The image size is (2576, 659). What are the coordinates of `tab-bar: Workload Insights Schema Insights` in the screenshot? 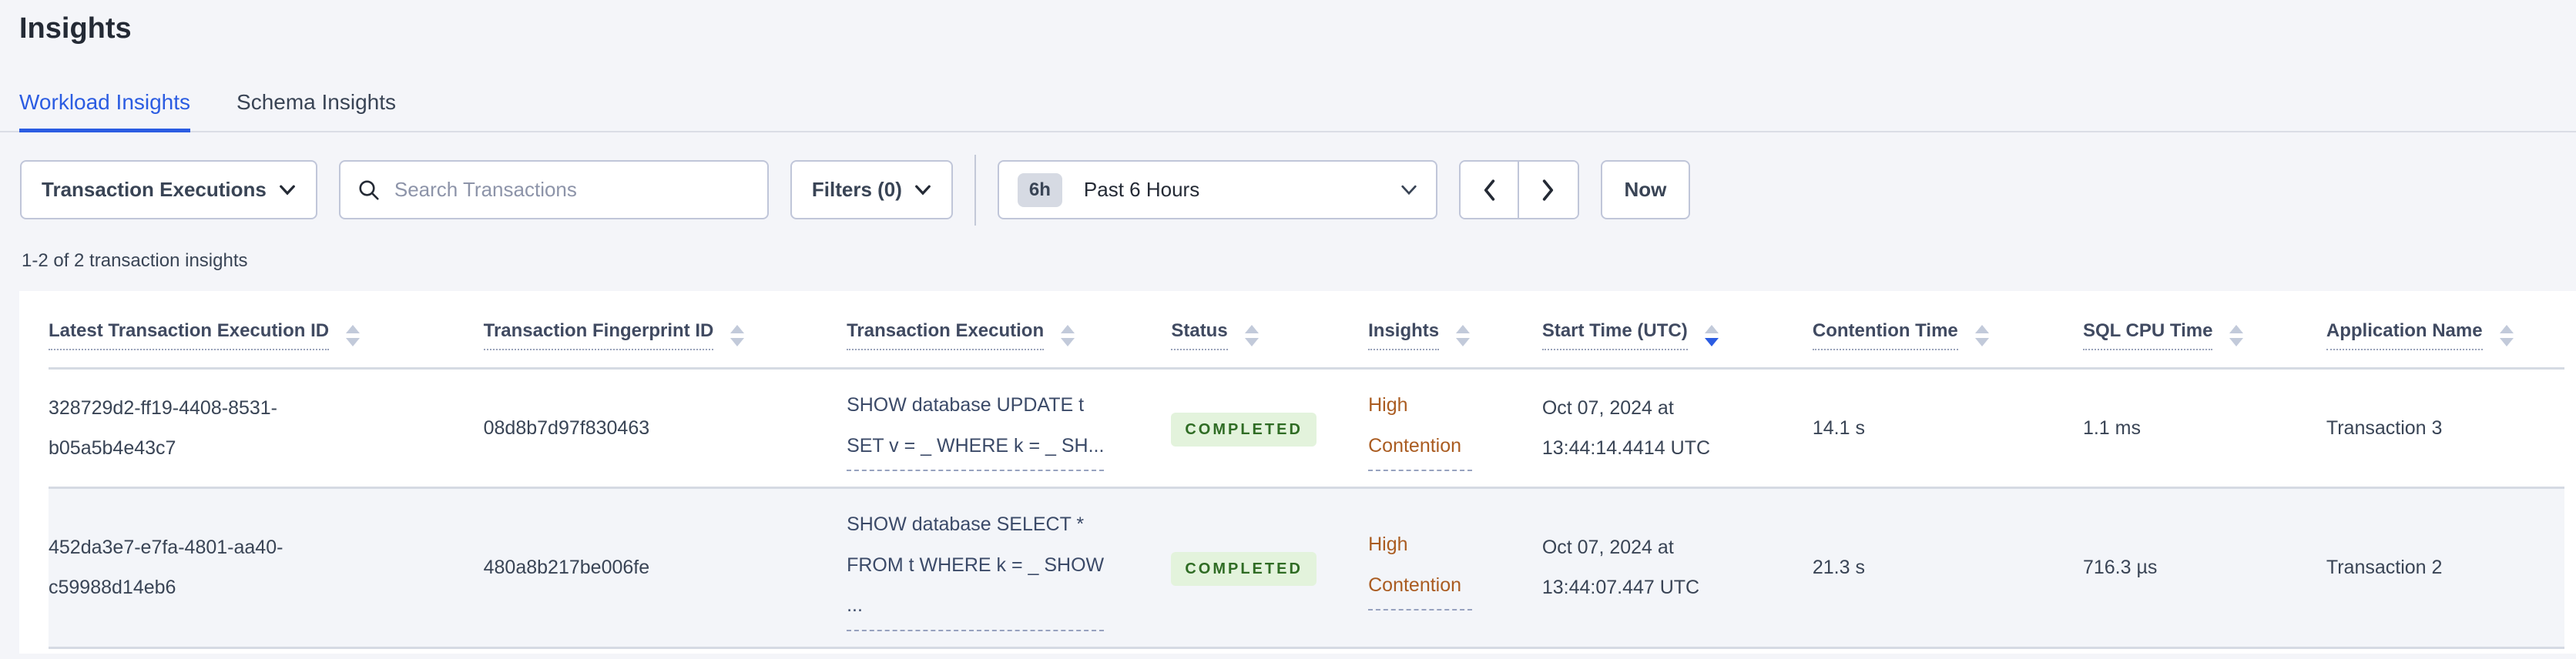 It's located at (1288, 111).